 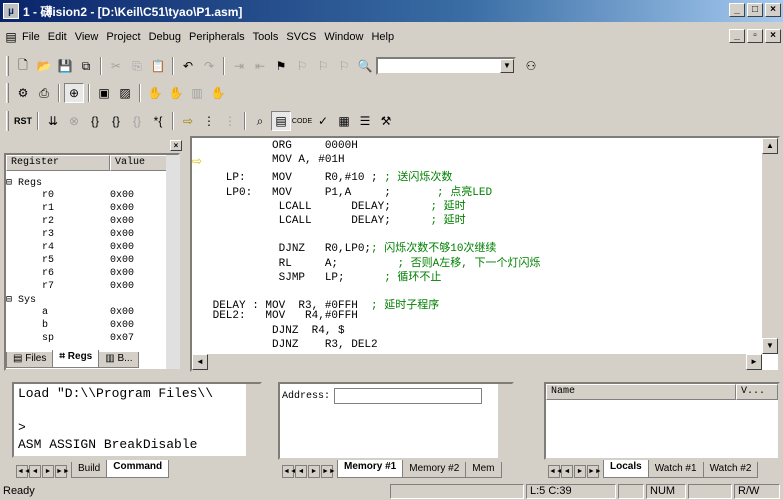 What do you see at coordinates (343, 37) in the screenshot?
I see `menu-window: Window` at bounding box center [343, 37].